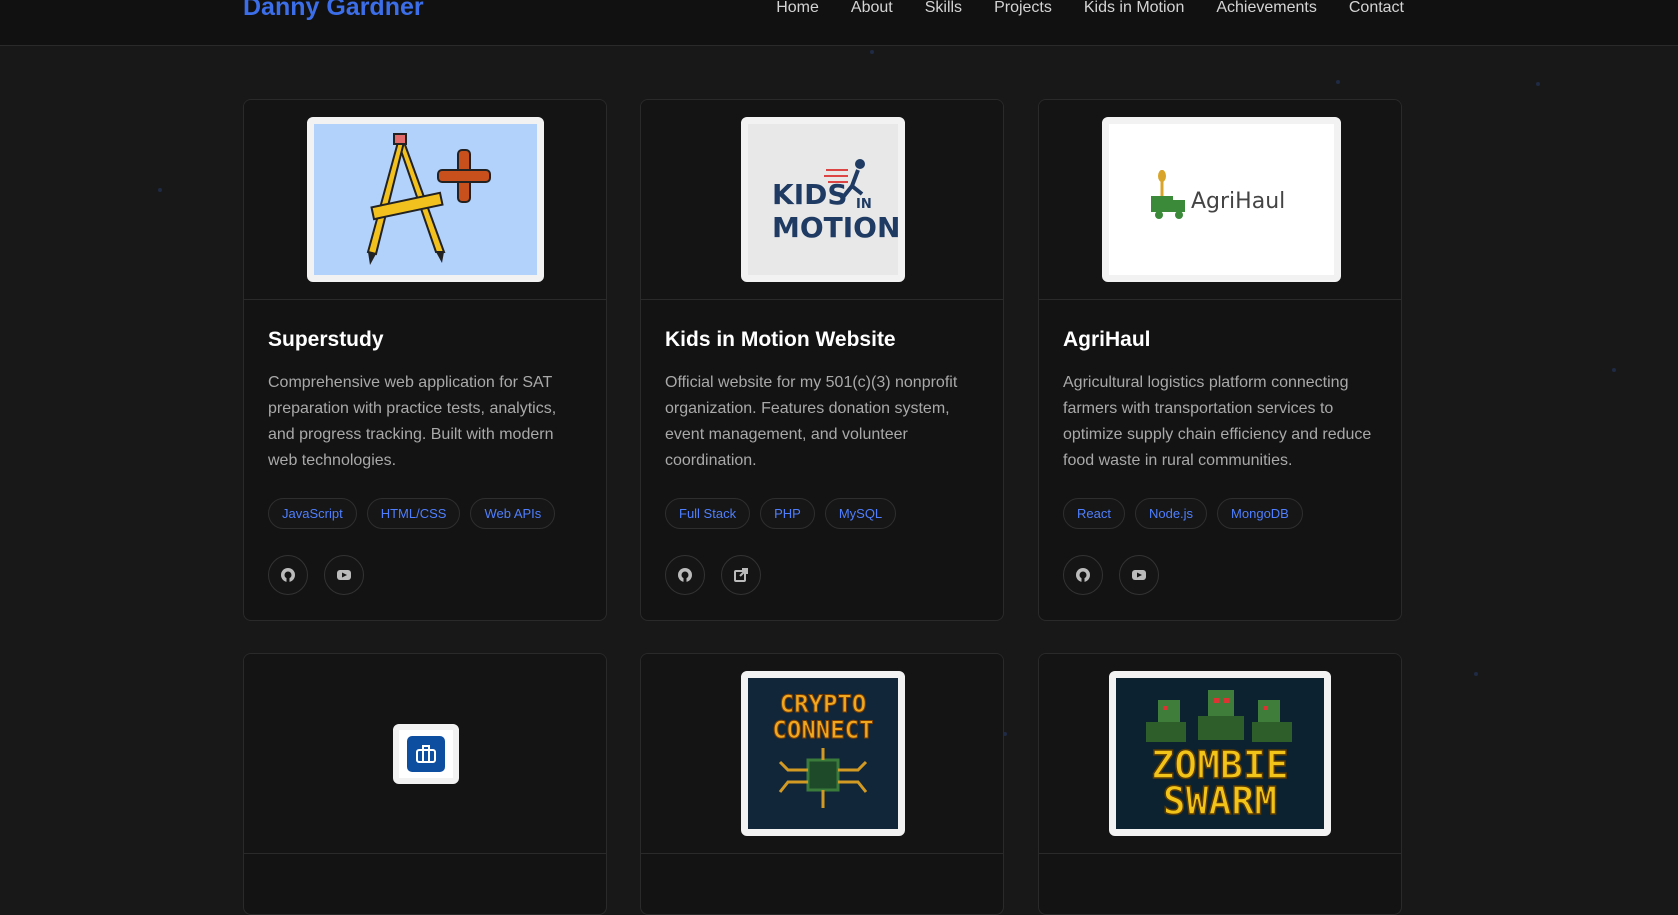  What do you see at coordinates (513, 513) in the screenshot?
I see `tech-tag: Web APIs` at bounding box center [513, 513].